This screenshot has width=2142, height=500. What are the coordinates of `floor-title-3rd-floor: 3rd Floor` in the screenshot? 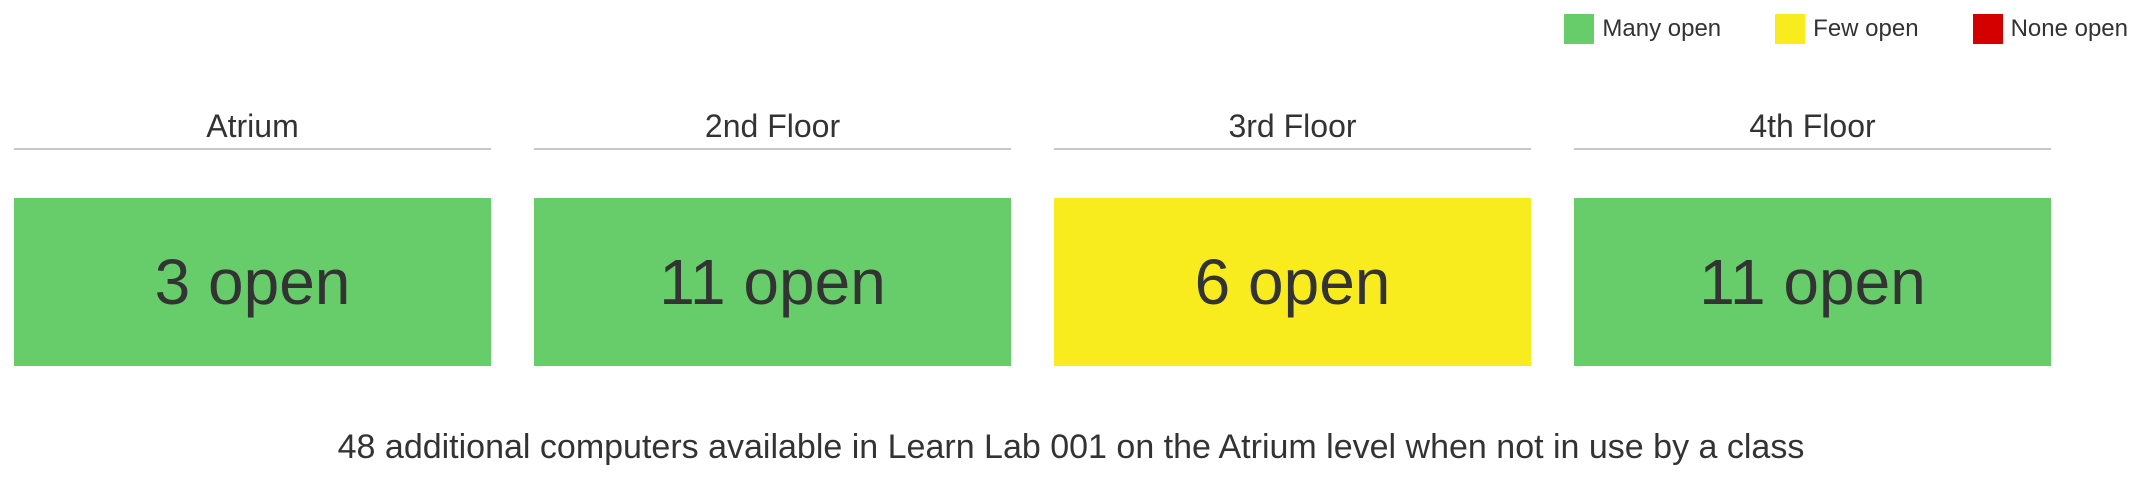 It's located at (1292, 129).